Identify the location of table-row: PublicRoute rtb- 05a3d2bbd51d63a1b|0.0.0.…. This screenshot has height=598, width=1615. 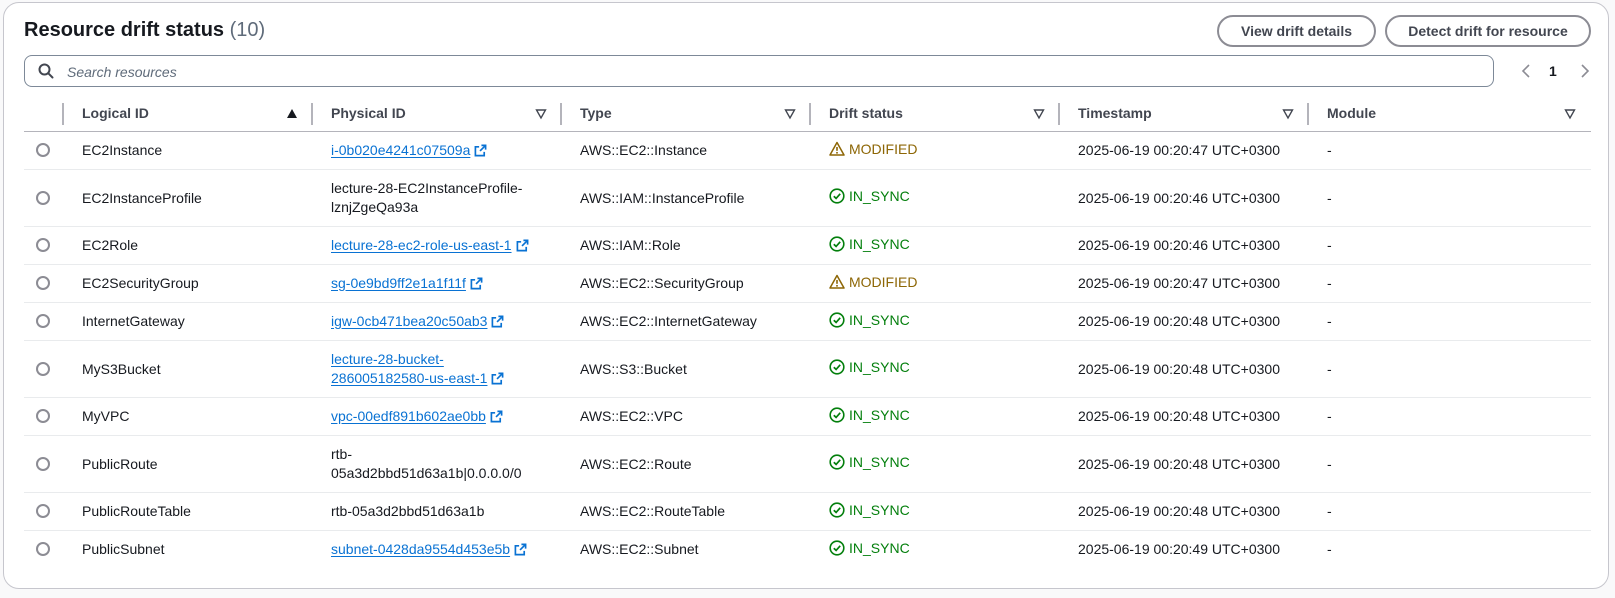
(807, 464).